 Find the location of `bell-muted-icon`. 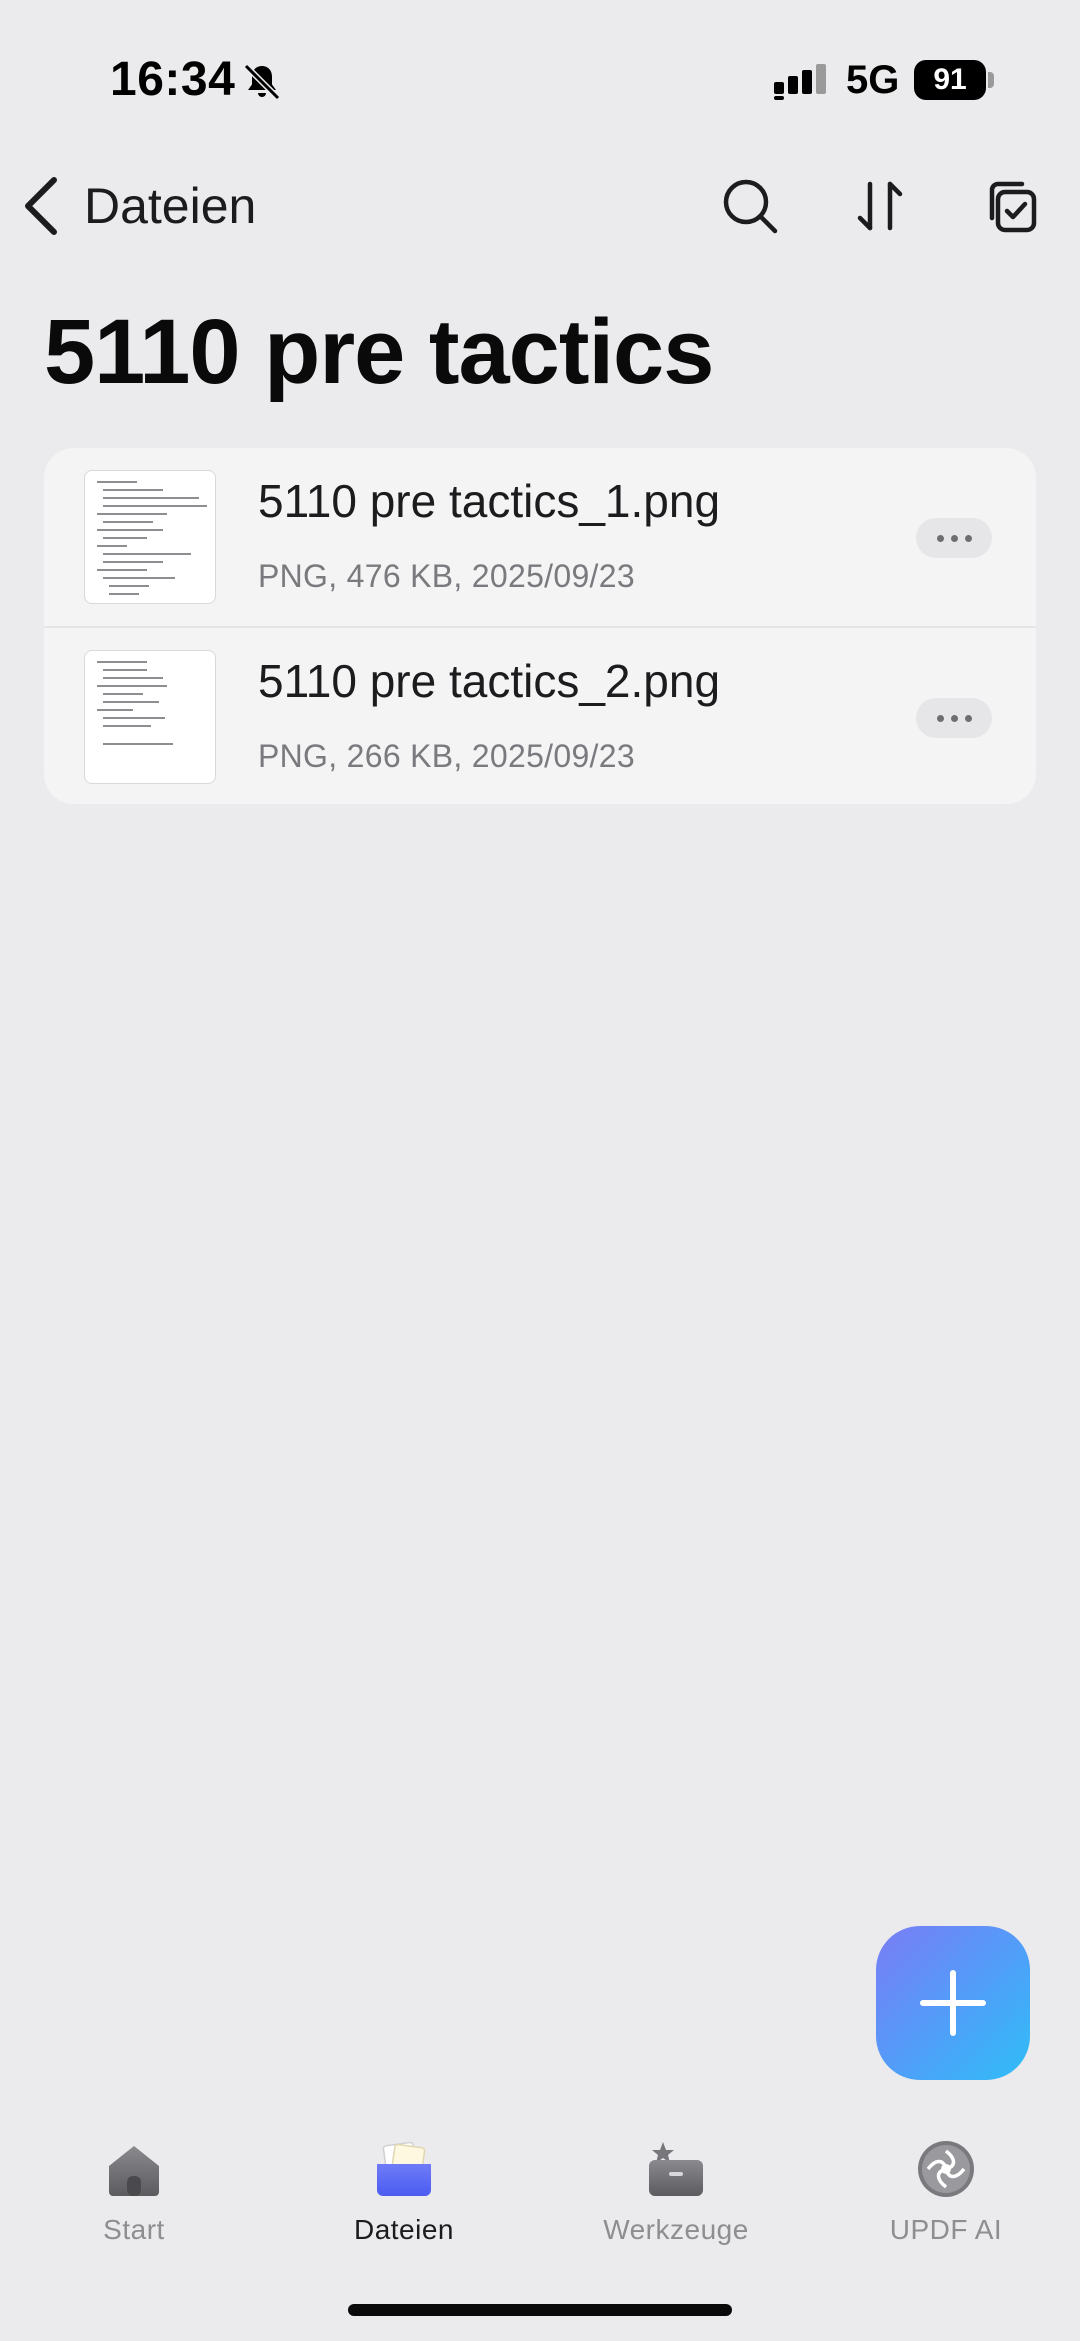

bell-muted-icon is located at coordinates (262, 82).